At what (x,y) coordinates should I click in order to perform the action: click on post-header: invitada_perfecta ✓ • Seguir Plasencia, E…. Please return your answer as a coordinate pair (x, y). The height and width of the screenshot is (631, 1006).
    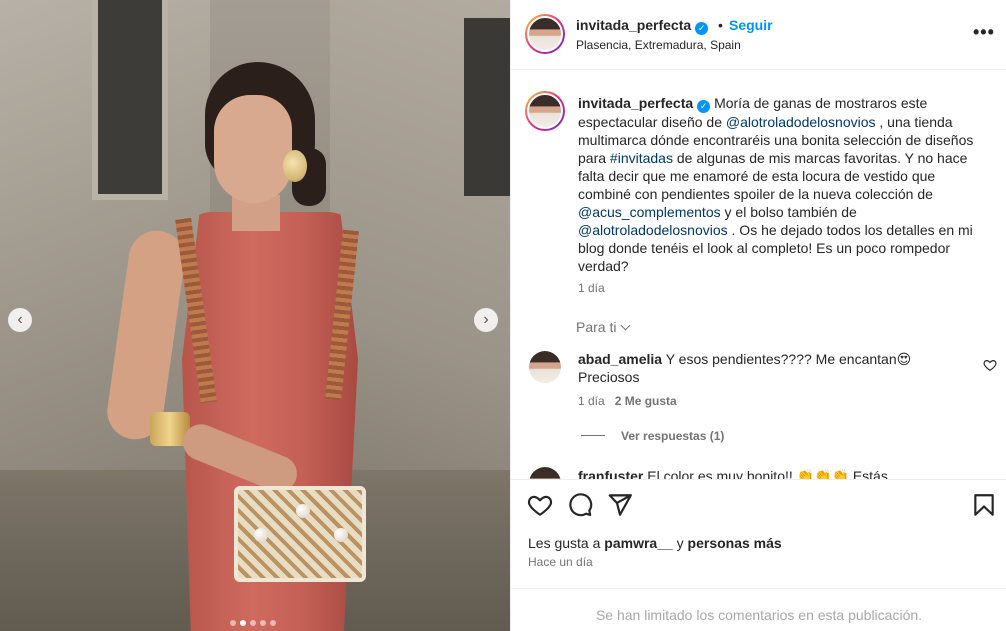
    Looking at the image, I should click on (758, 35).